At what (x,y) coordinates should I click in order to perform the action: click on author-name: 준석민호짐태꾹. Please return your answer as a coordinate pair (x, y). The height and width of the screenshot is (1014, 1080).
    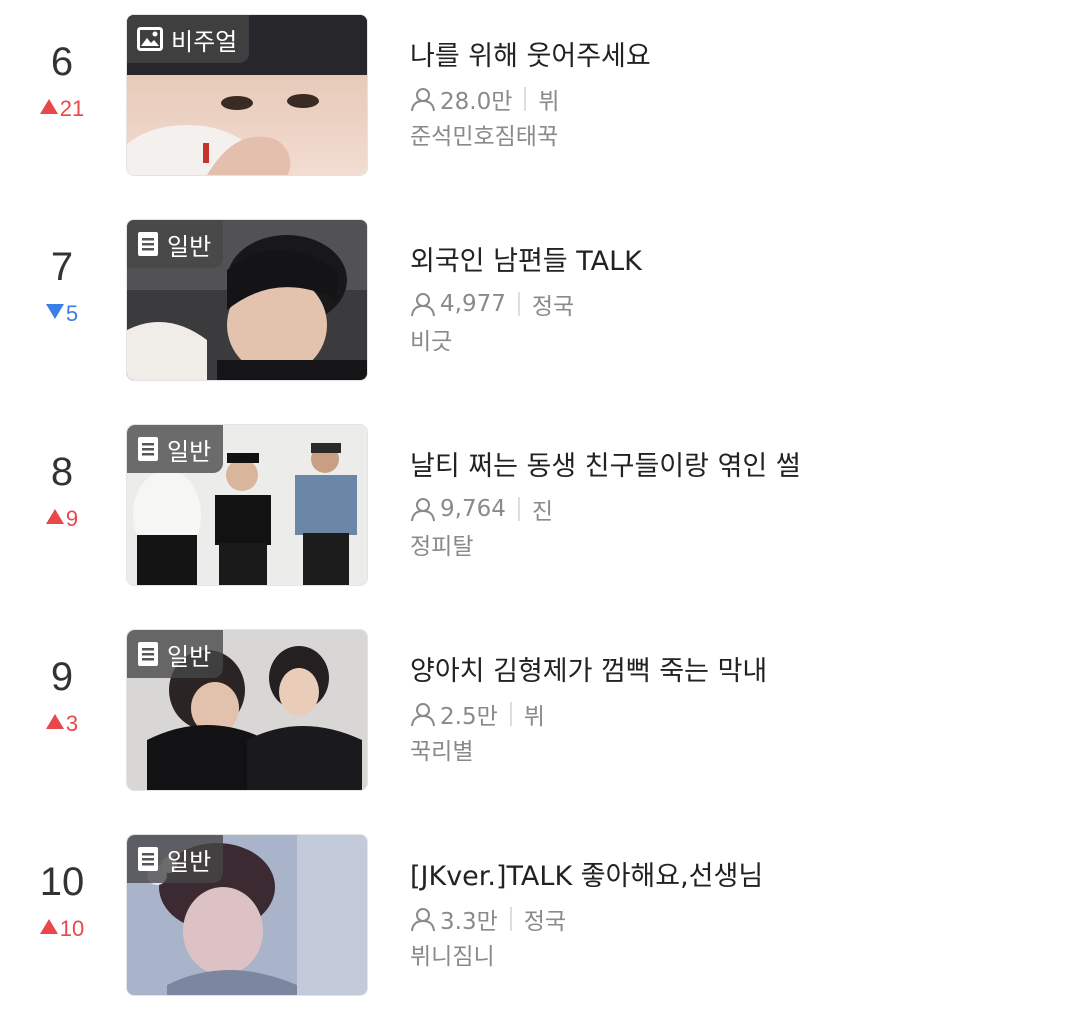
    Looking at the image, I should click on (484, 137).